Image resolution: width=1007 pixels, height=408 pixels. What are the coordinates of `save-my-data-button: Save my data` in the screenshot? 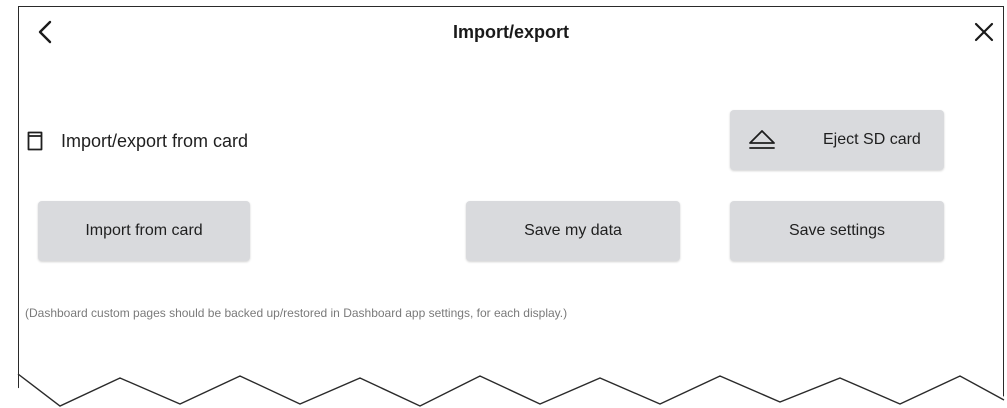 It's located at (573, 231).